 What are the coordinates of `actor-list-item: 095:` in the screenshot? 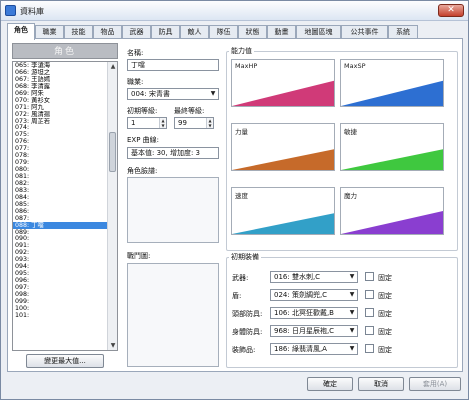 It's located at (60, 273).